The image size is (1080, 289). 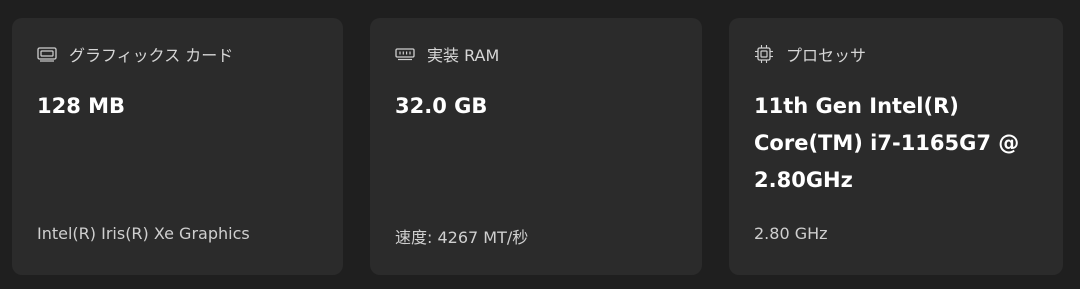 I want to click on card-header: 実装 RAM, so click(x=447, y=54).